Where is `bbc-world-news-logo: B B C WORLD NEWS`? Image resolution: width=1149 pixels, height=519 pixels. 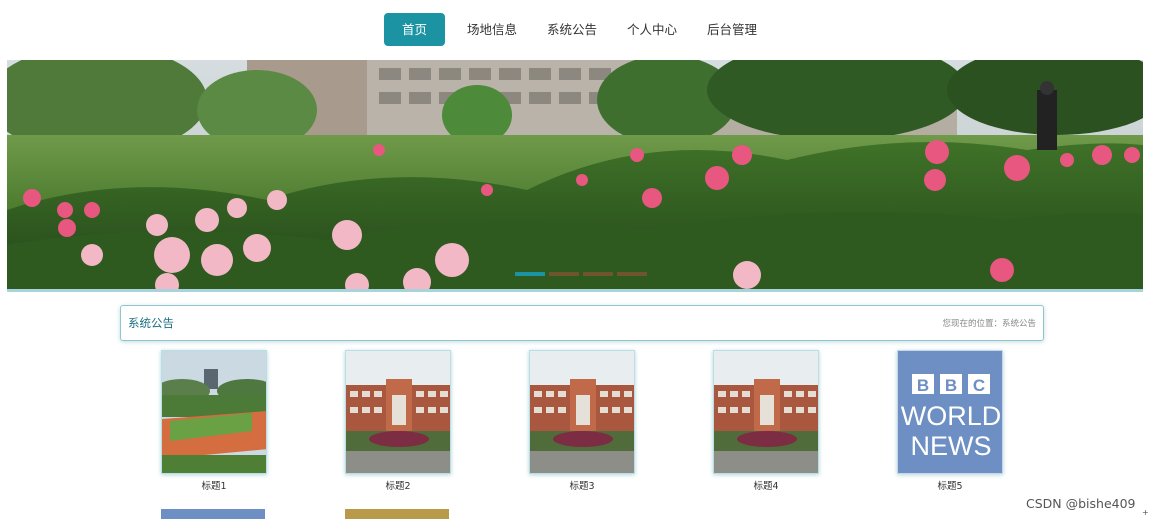
bbc-world-news-logo: B B C WORLD NEWS is located at coordinates (950, 412).